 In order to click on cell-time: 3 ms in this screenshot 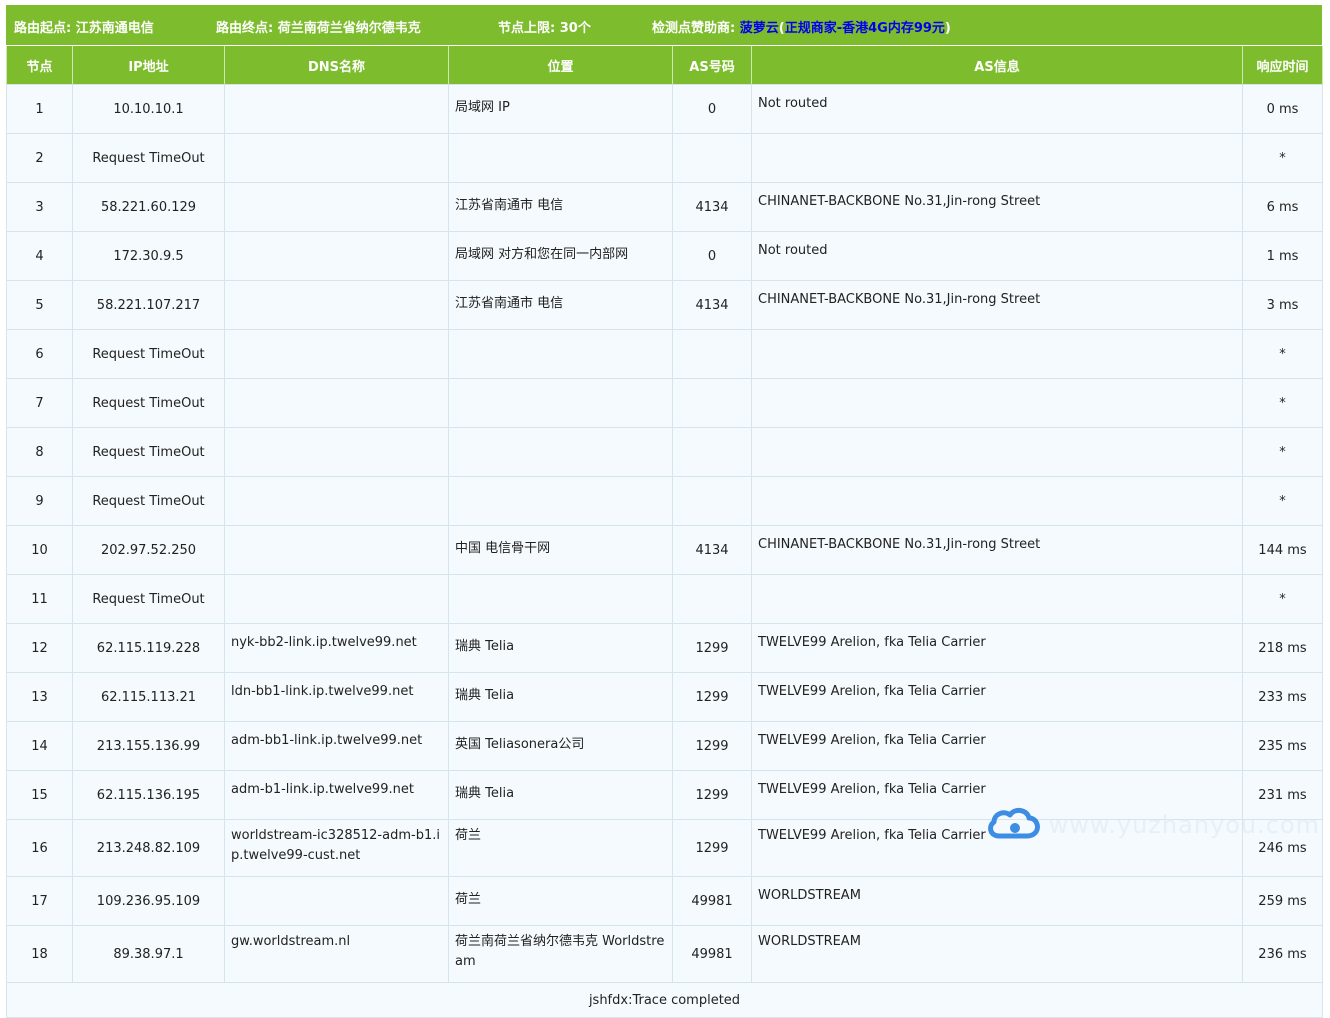, I will do `click(1282, 305)`.